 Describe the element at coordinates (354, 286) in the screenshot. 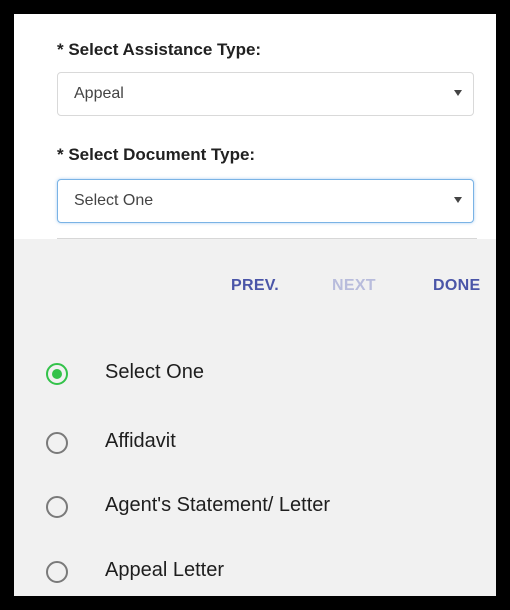

I see `next-button: NEXT` at that location.